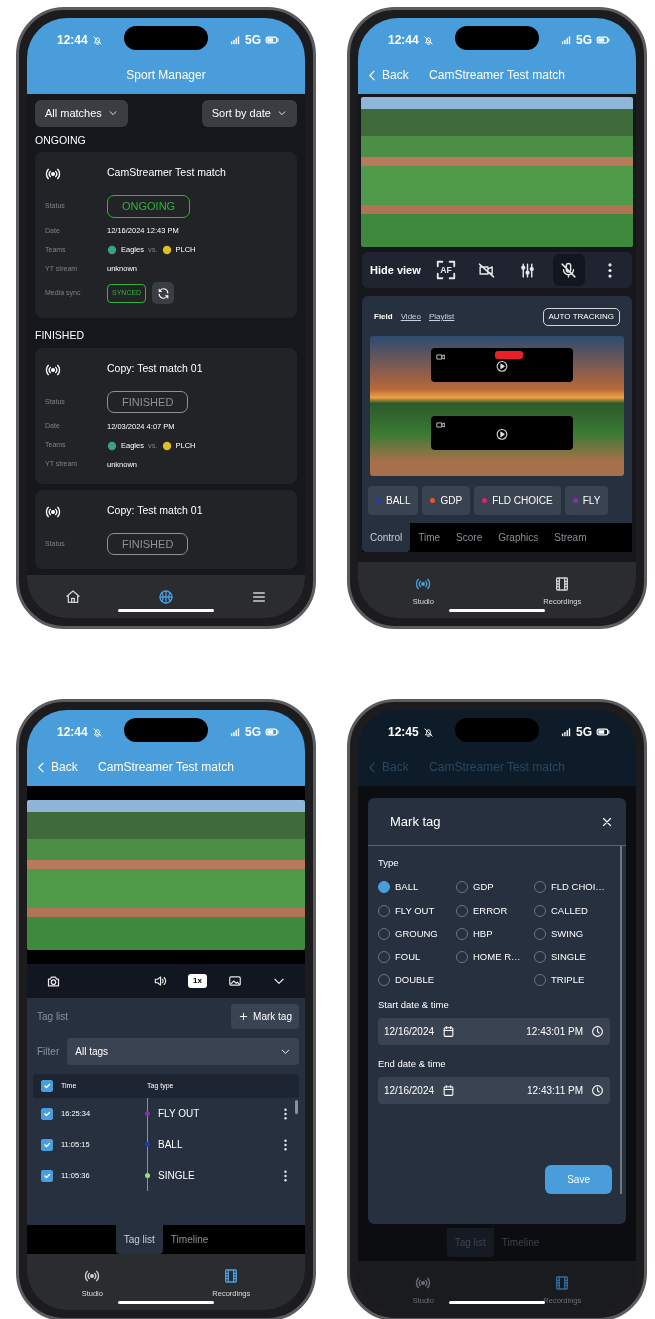 The image size is (655, 1319). I want to click on tab: Time, so click(429, 537).